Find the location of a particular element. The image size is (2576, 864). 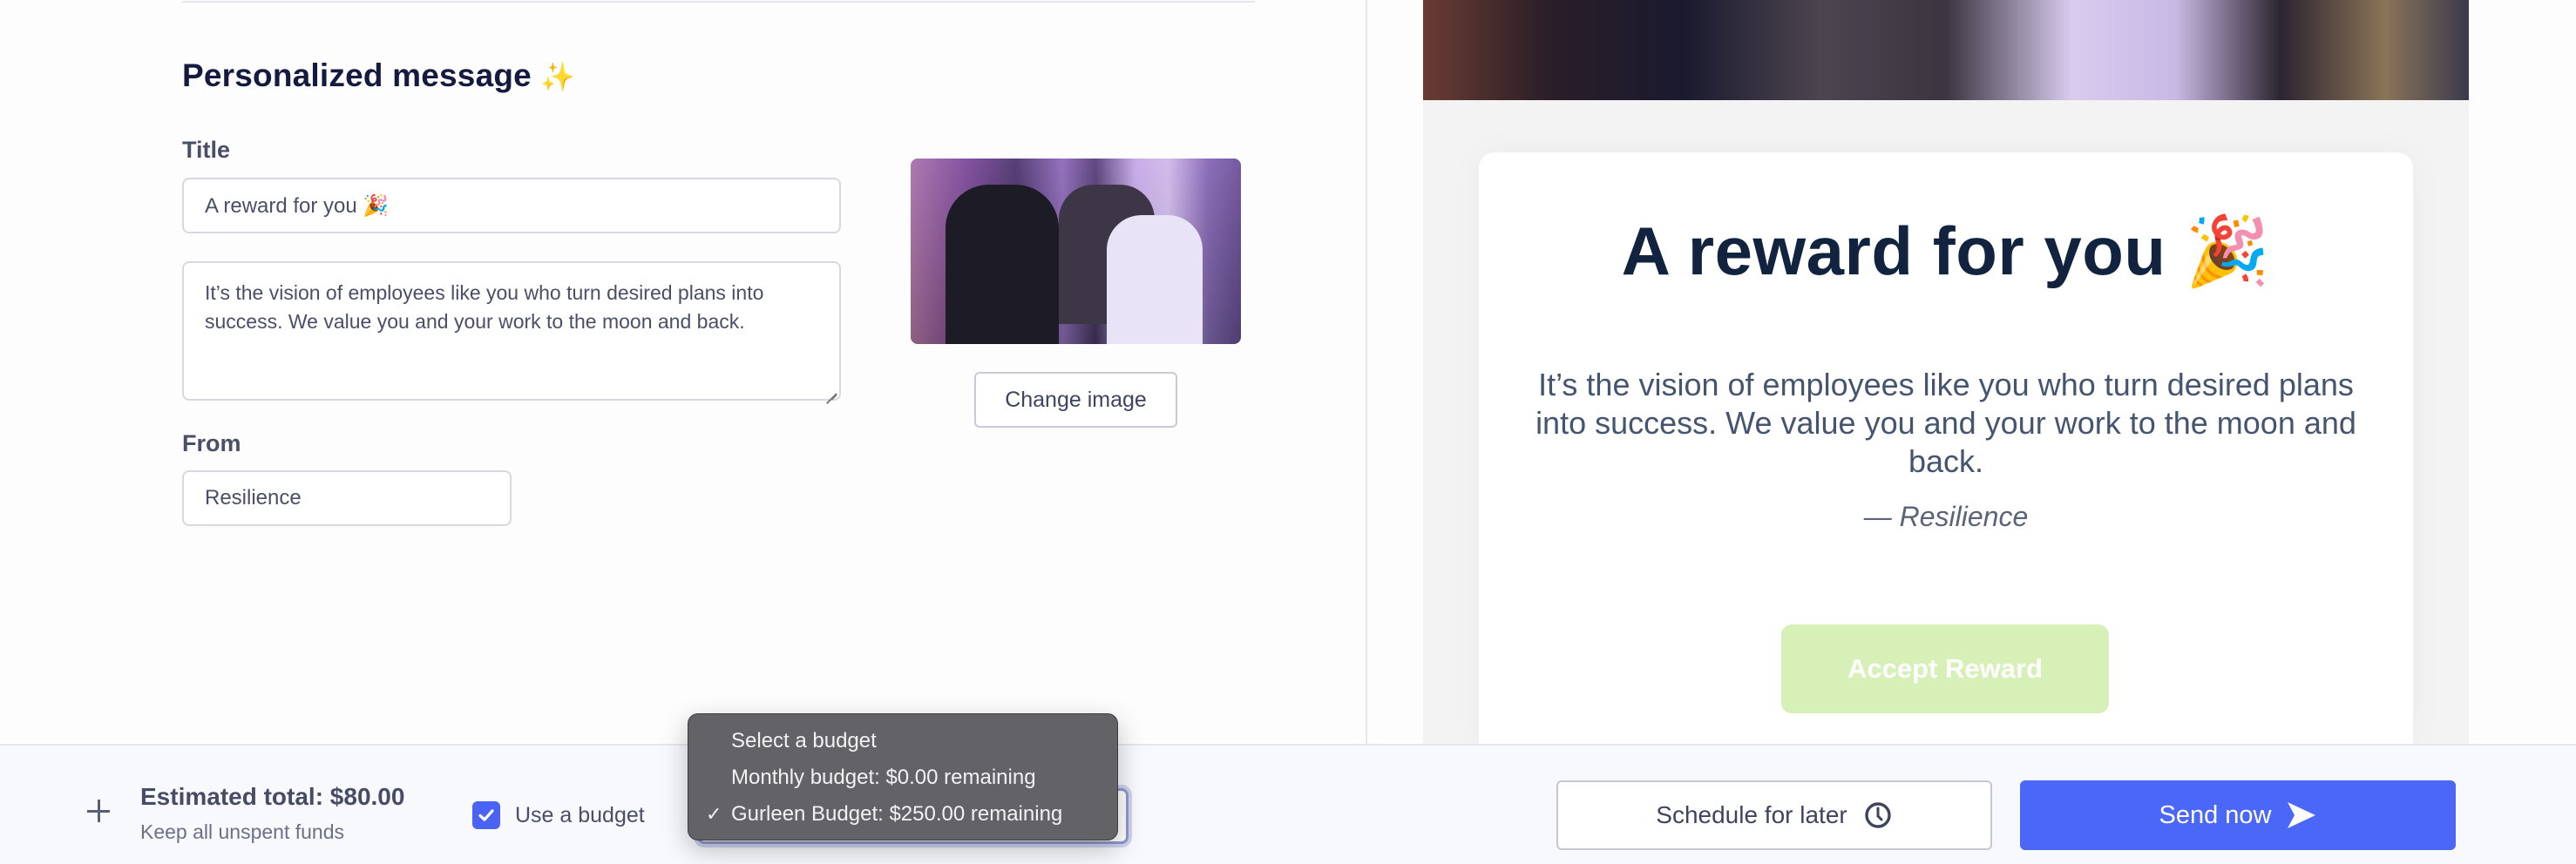

budget-option-selected: ✓ Gurleen Budget: $250.00 remaining is located at coordinates (902, 814).